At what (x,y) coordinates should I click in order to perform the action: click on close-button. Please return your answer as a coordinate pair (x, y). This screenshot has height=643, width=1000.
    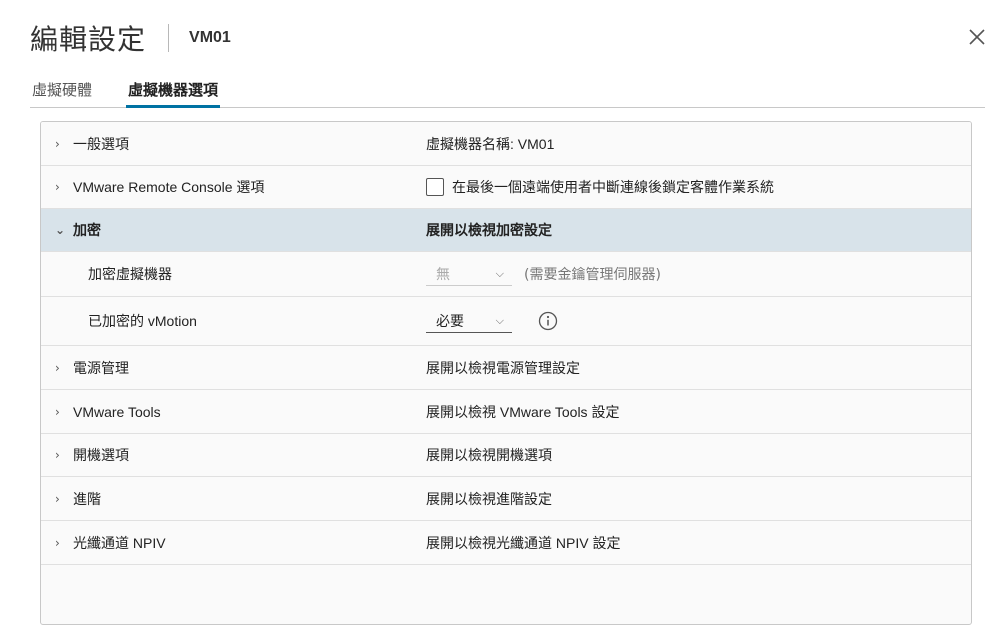
    Looking at the image, I should click on (977, 37).